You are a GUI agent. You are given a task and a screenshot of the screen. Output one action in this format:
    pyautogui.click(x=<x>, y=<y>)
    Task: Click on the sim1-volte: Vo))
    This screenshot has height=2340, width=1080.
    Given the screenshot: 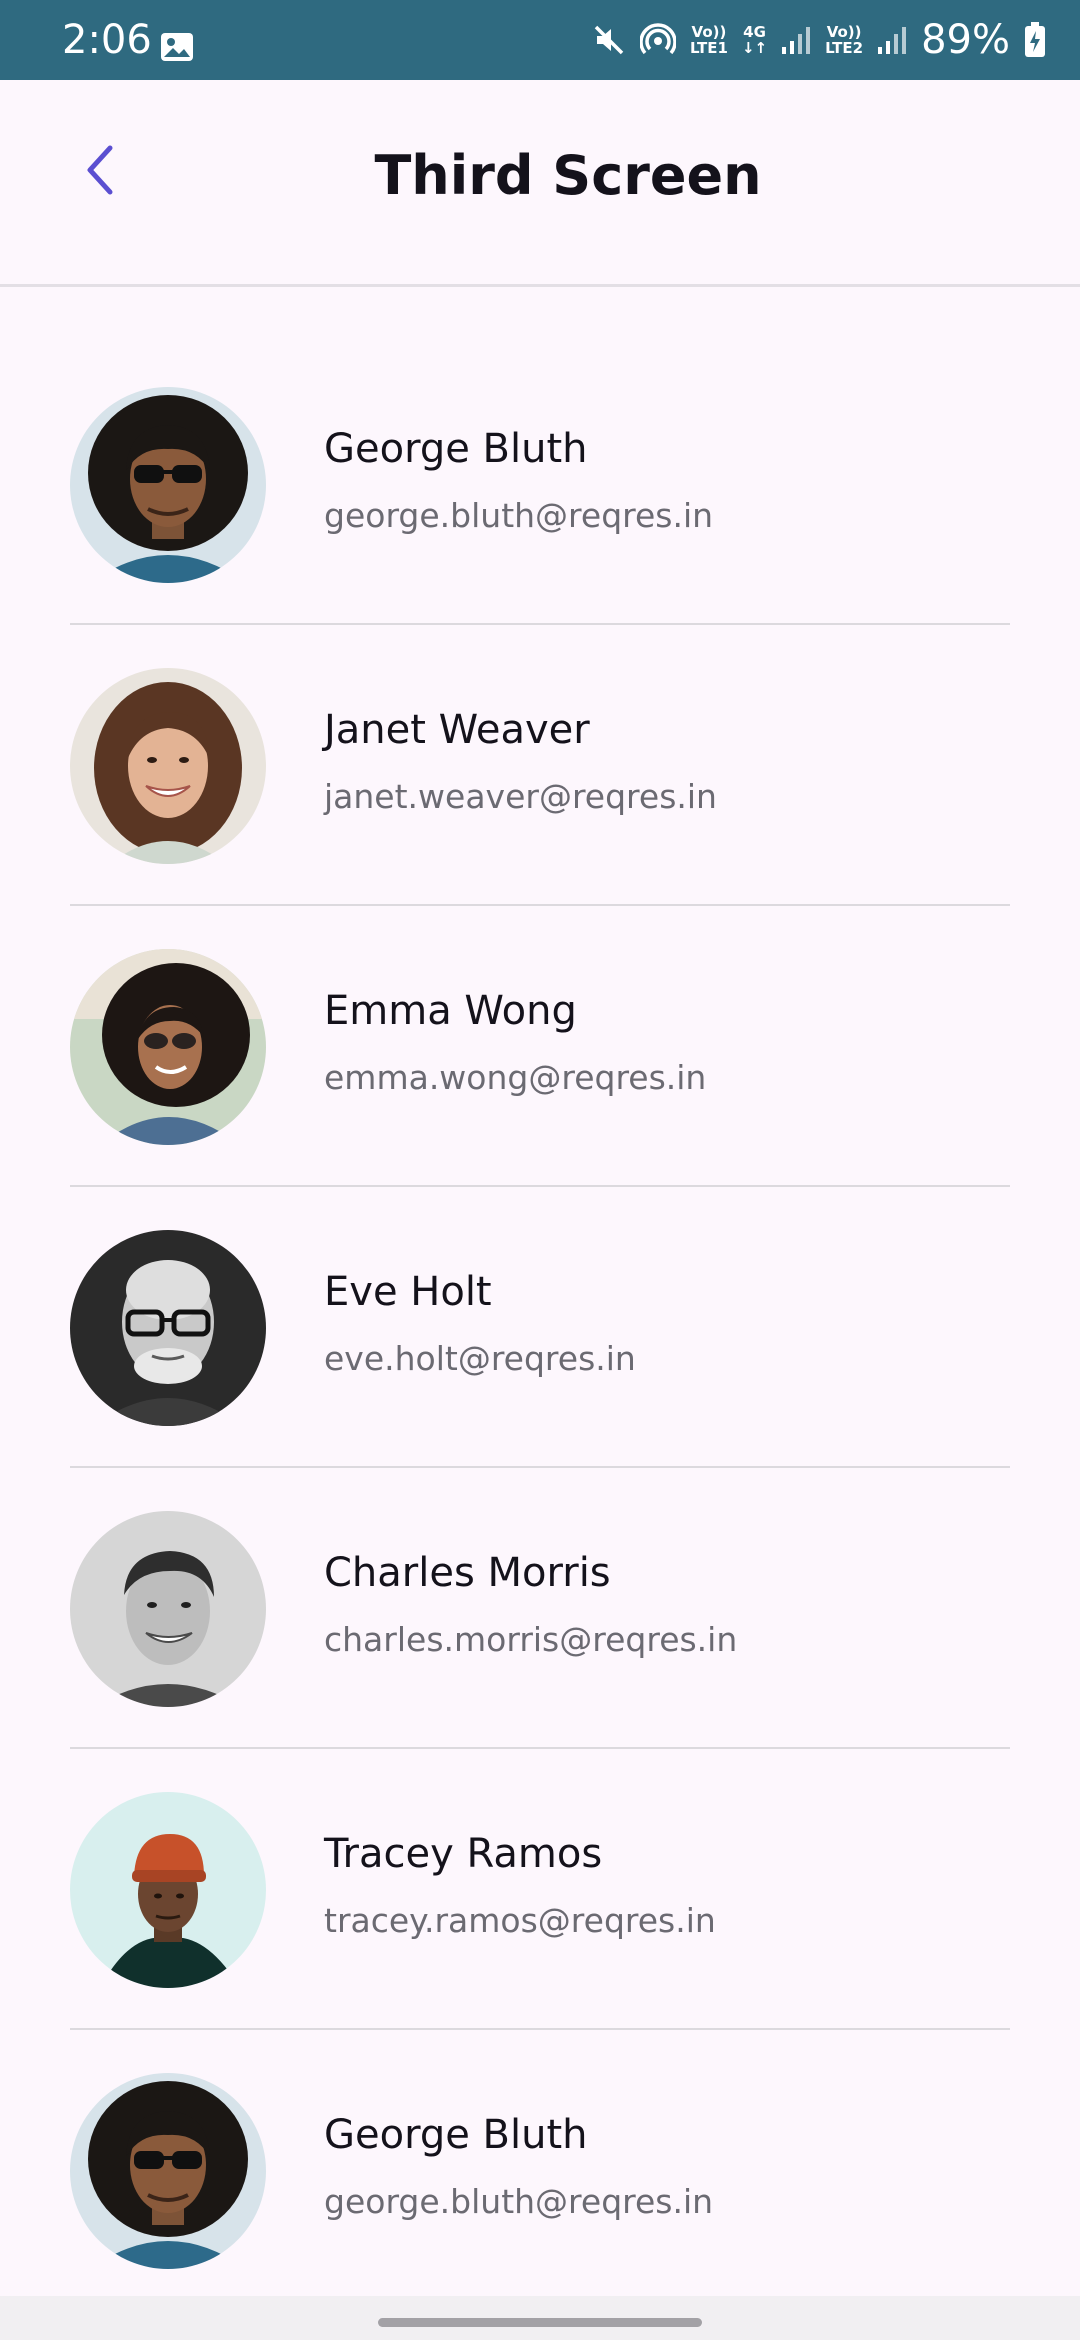 What is the action you would take?
    pyautogui.click(x=709, y=32)
    